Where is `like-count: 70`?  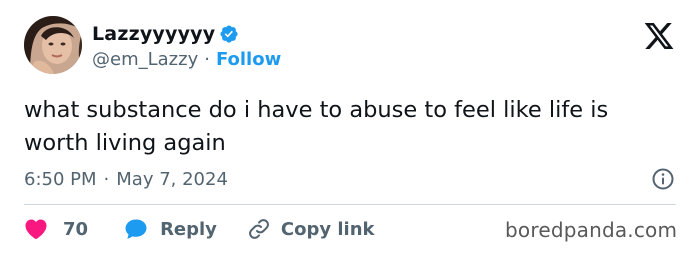 like-count: 70 is located at coordinates (76, 229).